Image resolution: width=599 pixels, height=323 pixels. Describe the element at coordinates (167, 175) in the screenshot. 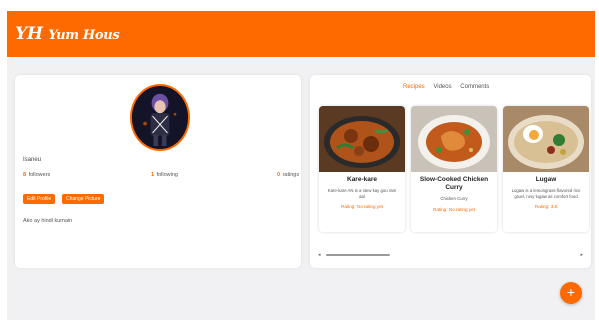

I see `following-label: following` at that location.